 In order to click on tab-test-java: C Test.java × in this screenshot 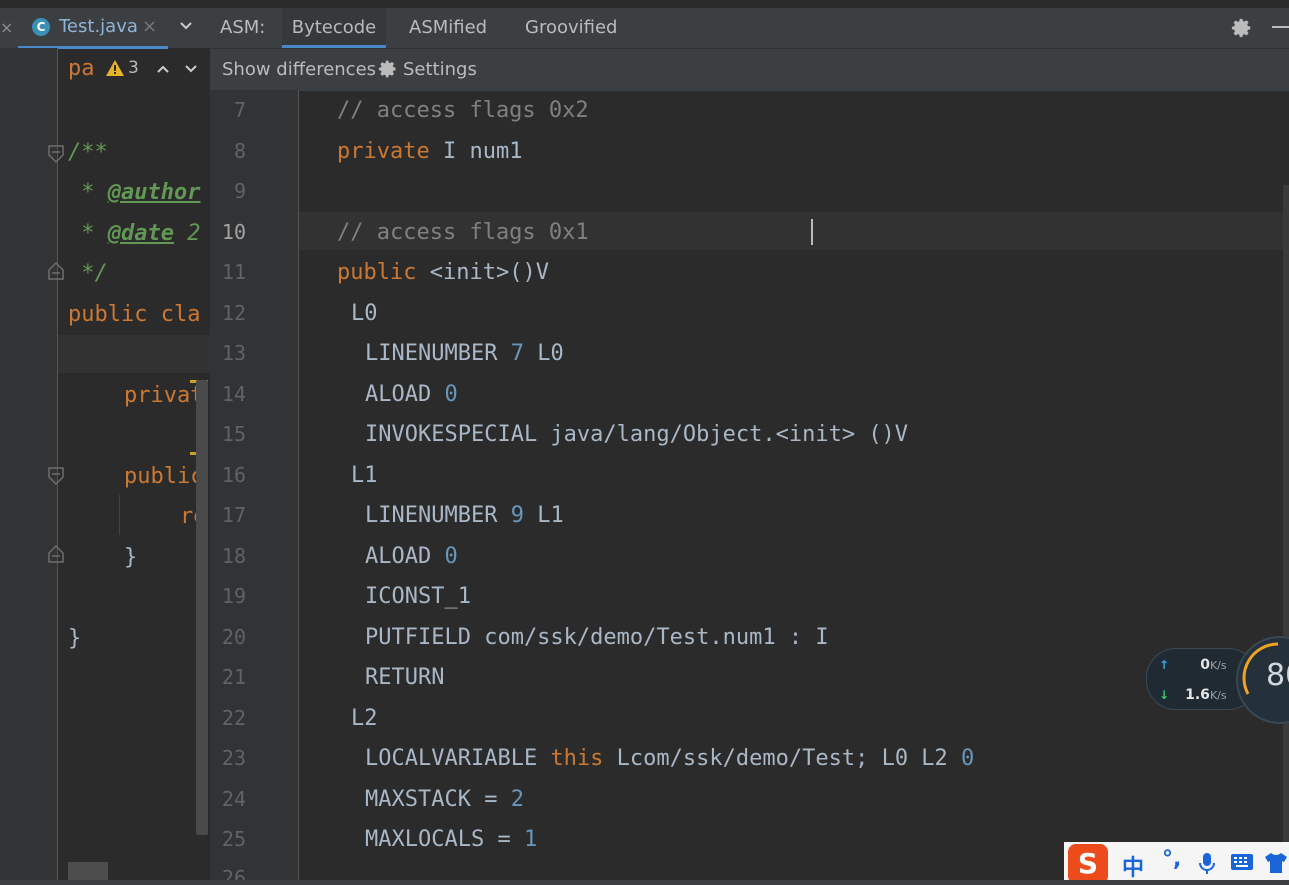, I will do `click(93, 28)`.